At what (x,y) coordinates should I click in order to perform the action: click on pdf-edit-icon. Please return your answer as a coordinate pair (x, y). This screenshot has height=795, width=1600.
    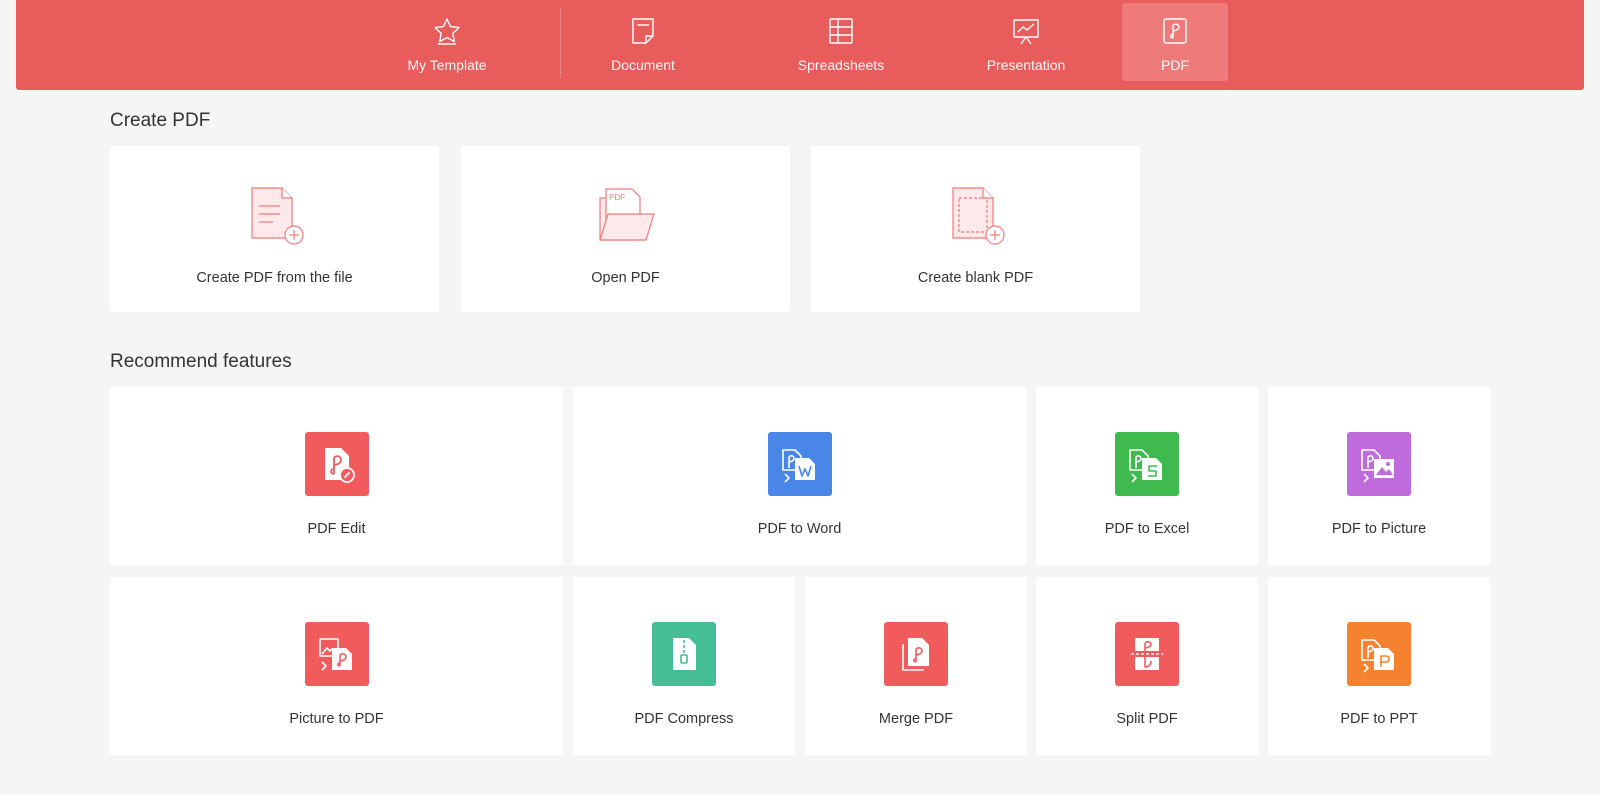
    Looking at the image, I should click on (336, 464).